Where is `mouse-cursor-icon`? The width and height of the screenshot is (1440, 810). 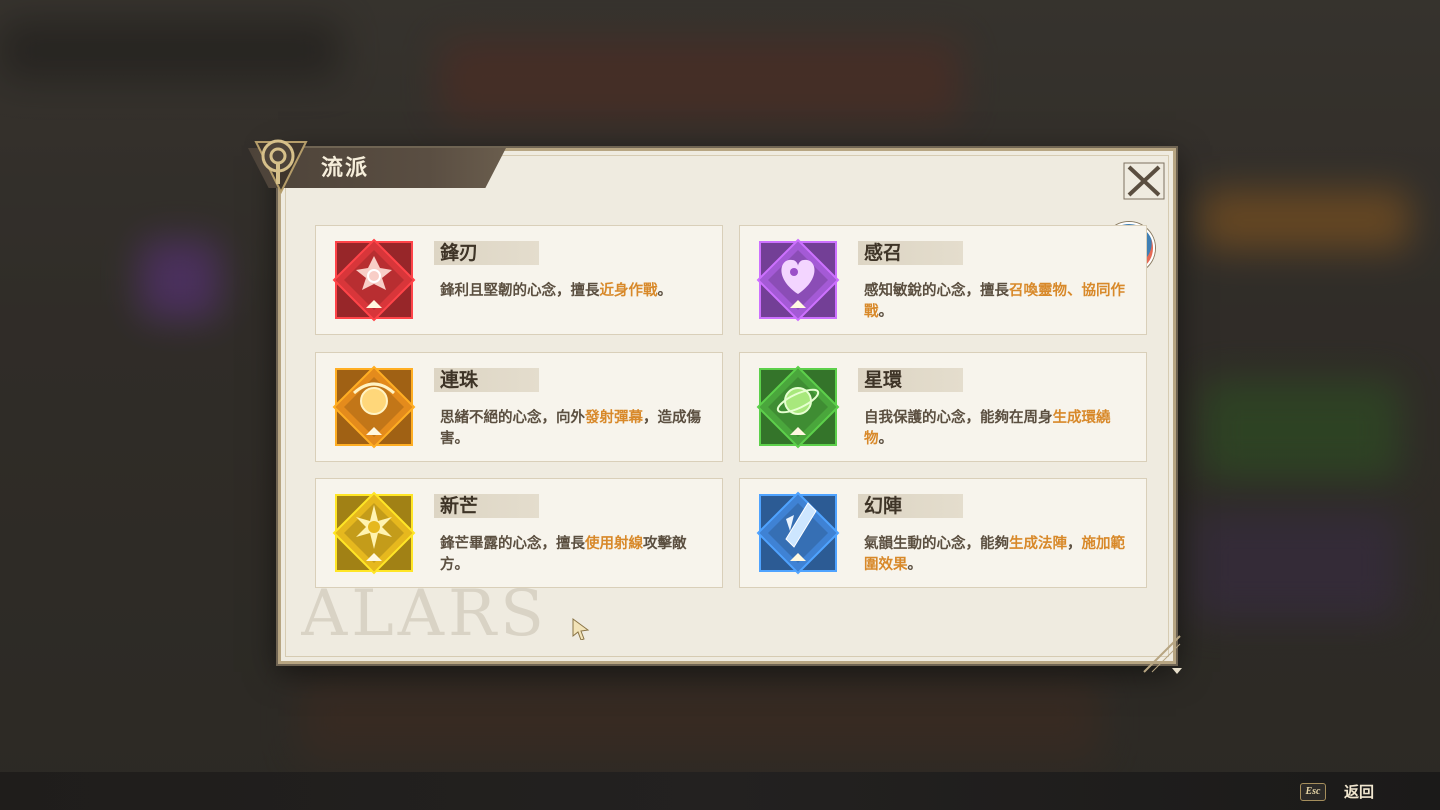
mouse-cursor-icon is located at coordinates (581, 629).